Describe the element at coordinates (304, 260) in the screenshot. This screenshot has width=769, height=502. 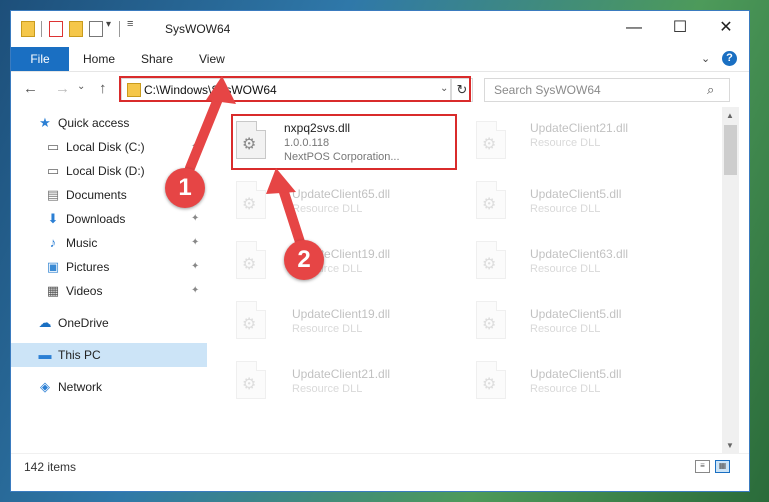
I see `step-callout-2: 2` at that location.